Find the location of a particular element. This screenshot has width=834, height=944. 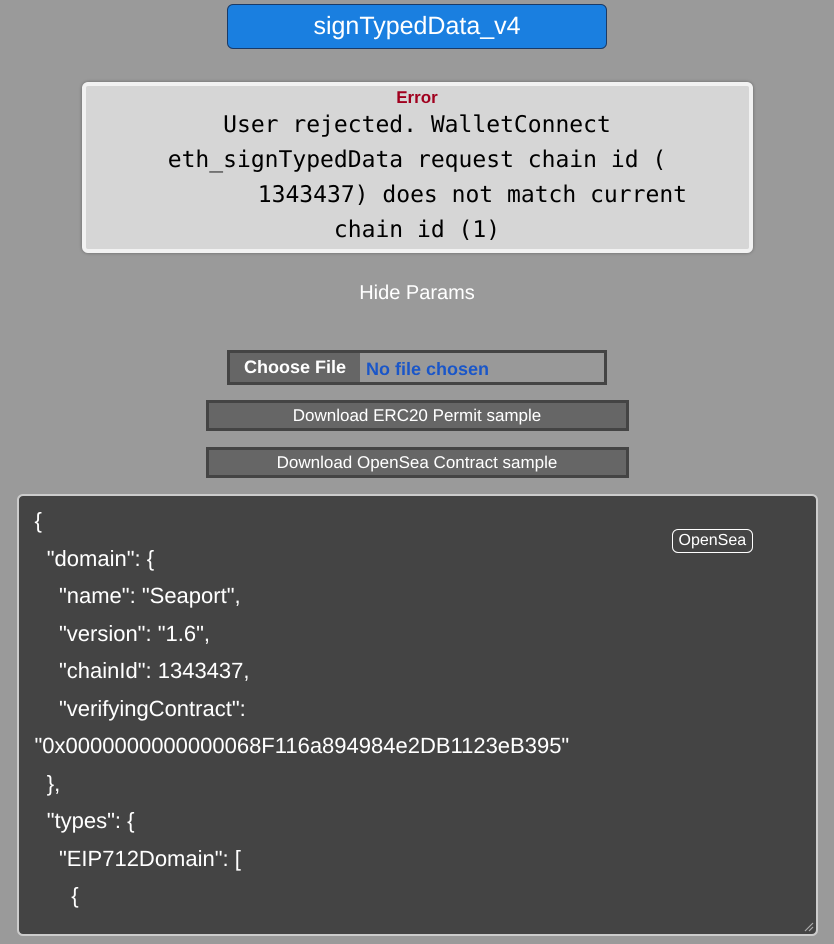

download-sample-button: Download ERC20 Permit sample is located at coordinates (417, 415).